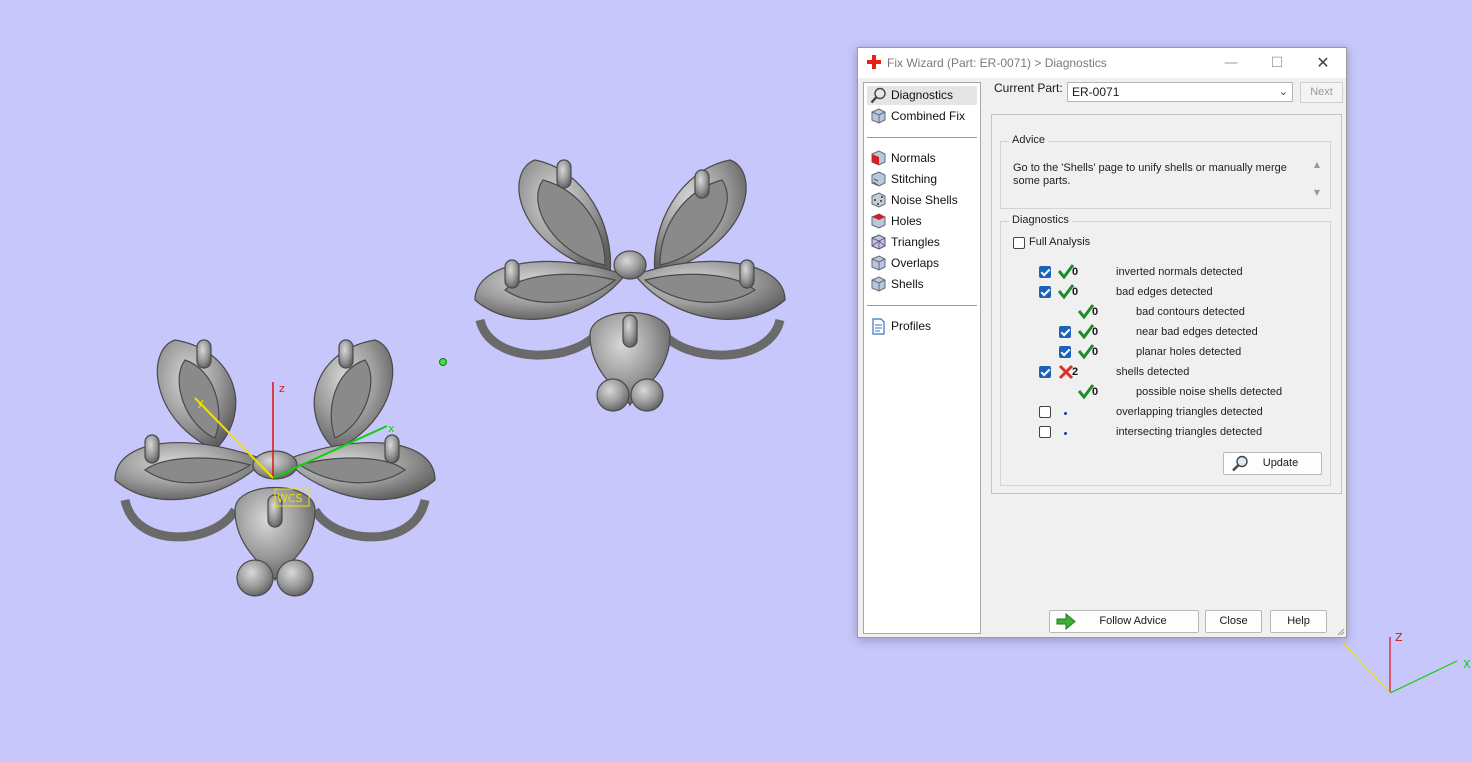 The width and height of the screenshot is (1472, 762). Describe the element at coordinates (1317, 192) in the screenshot. I see `scroll-down-icon: ▼` at that location.